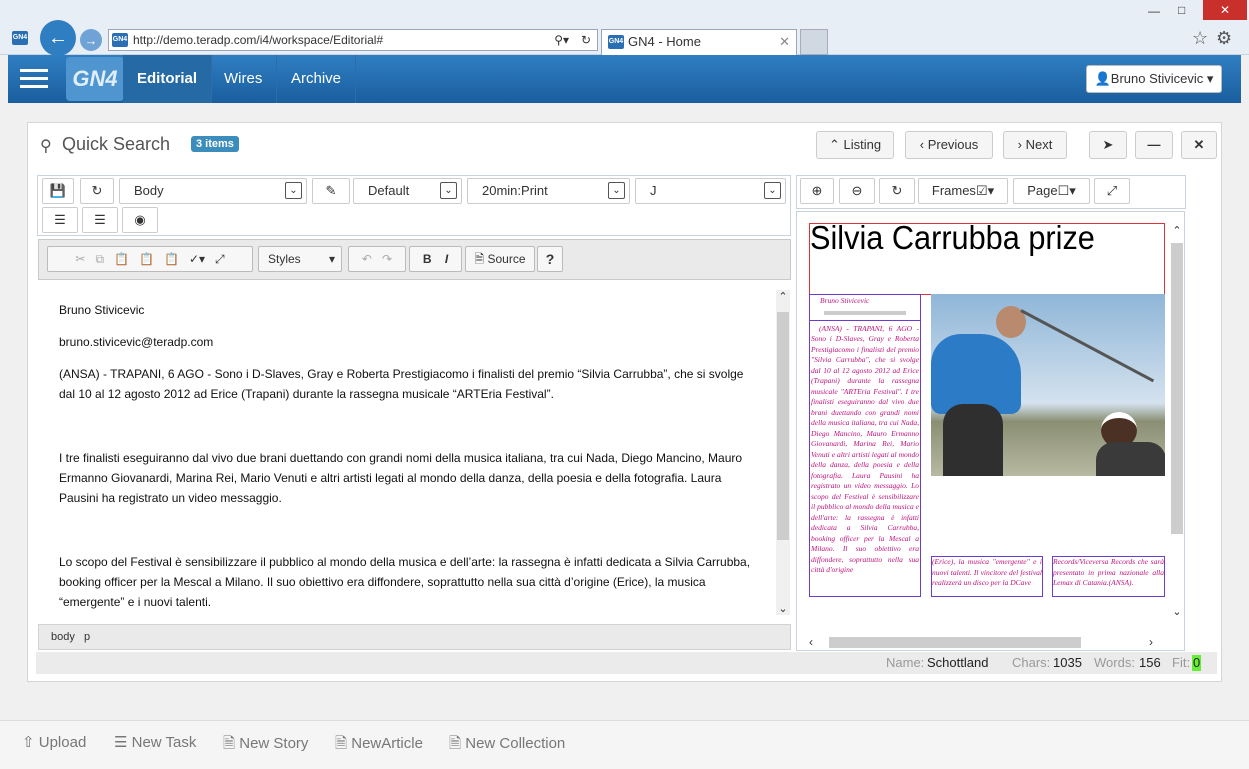 The image size is (1249, 769). I want to click on spellcheck-icon: ✓▾, so click(197, 259).